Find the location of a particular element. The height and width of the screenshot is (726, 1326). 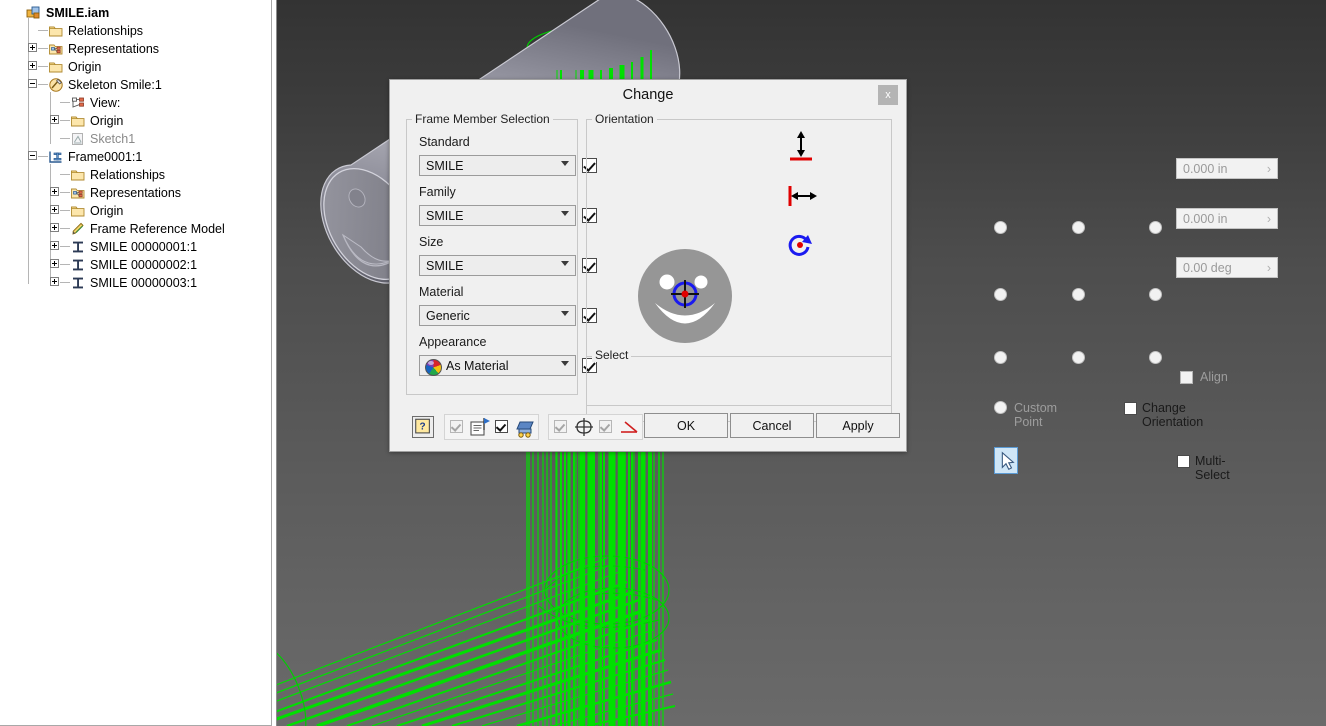

standard-dropdown: SMILE is located at coordinates (497, 165).